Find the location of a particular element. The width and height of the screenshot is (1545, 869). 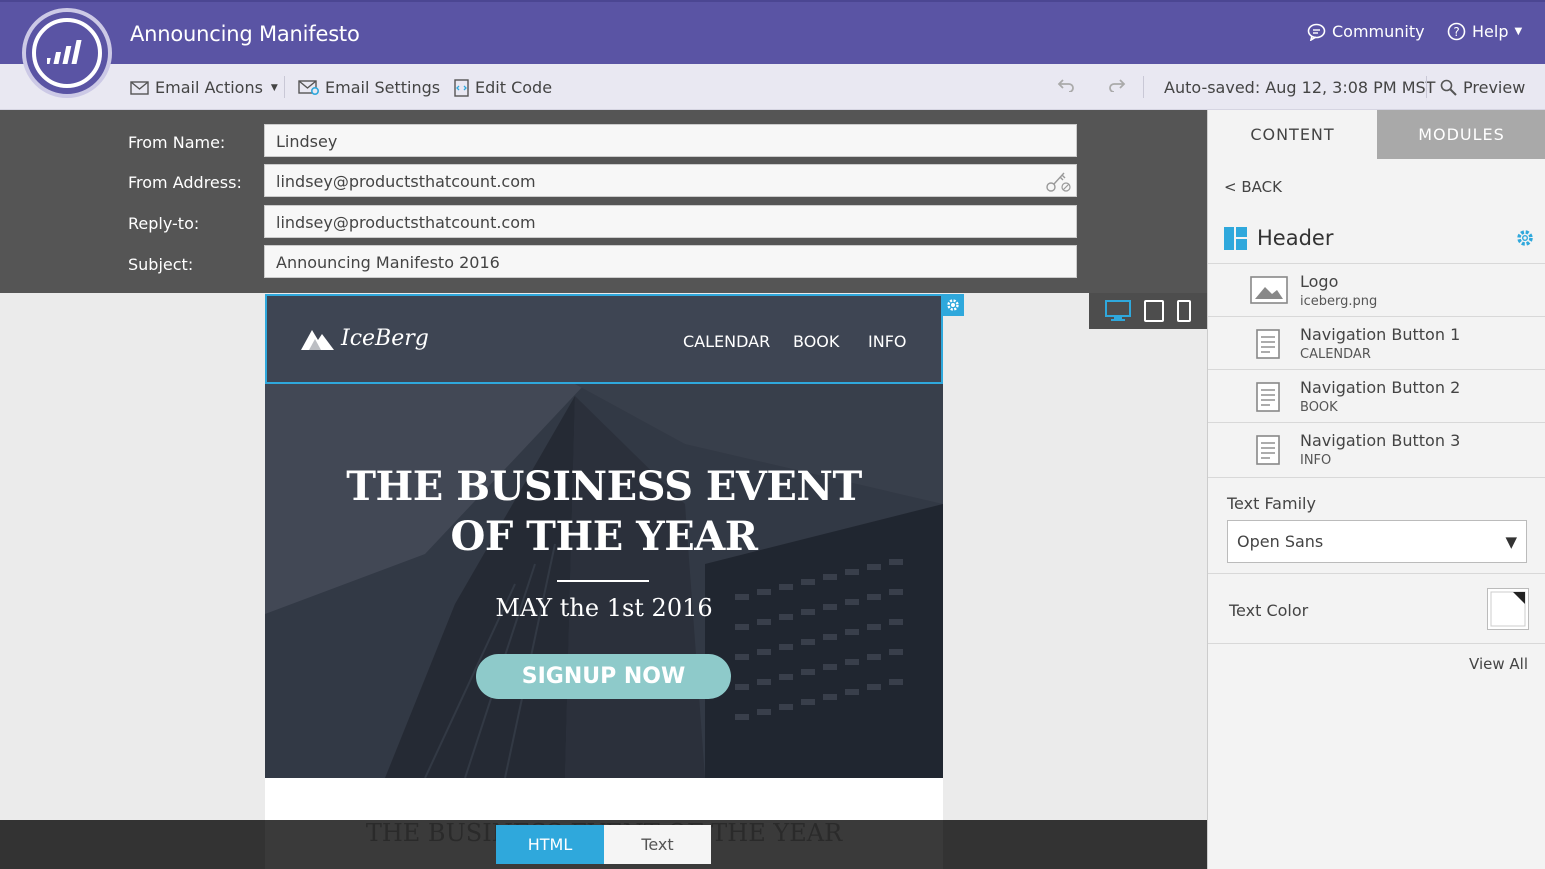

tab-content: CONTENT is located at coordinates (1292, 134).